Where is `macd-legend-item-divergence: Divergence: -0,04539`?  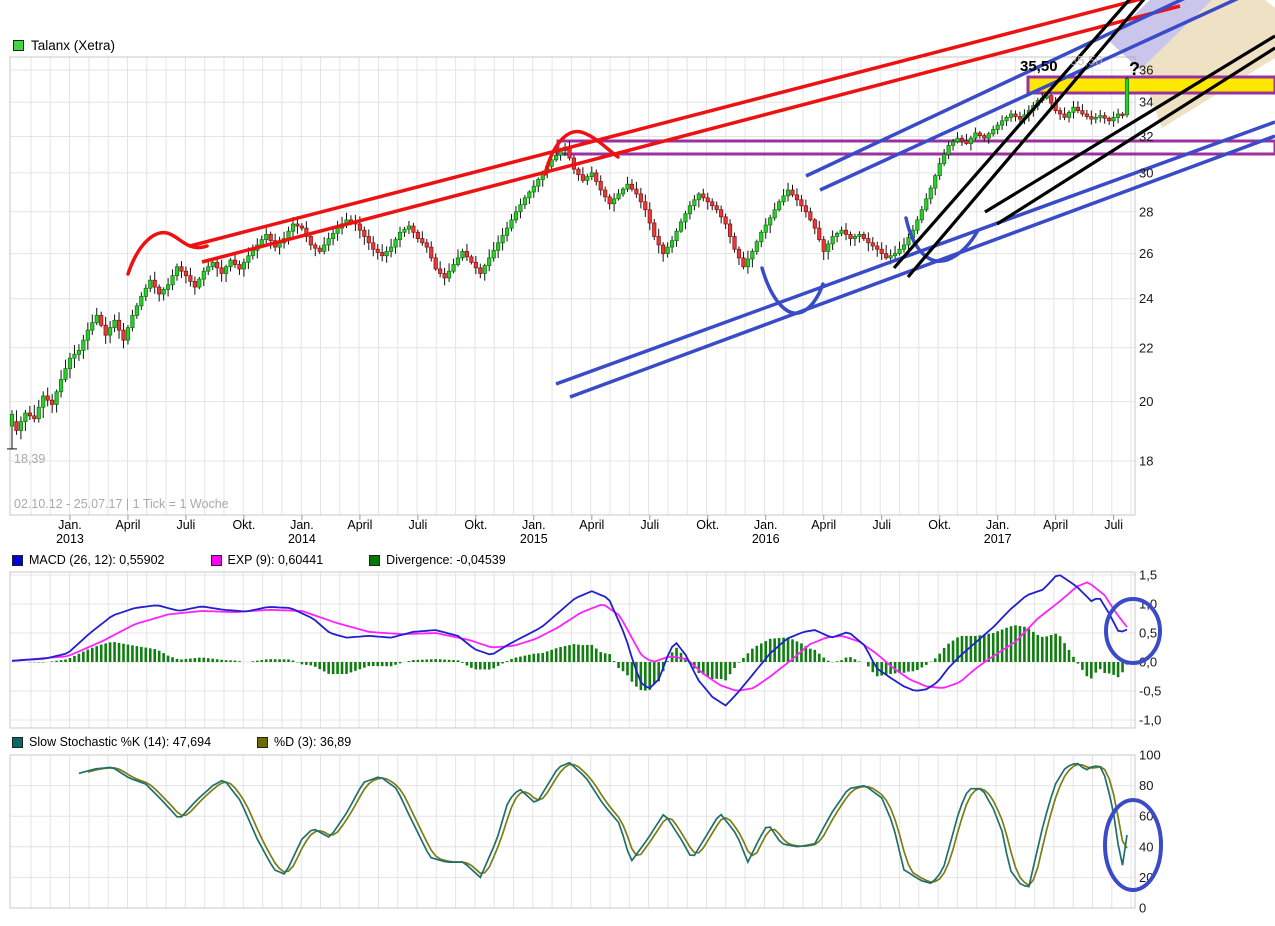 macd-legend-item-divergence: Divergence: -0,04539 is located at coordinates (437, 560).